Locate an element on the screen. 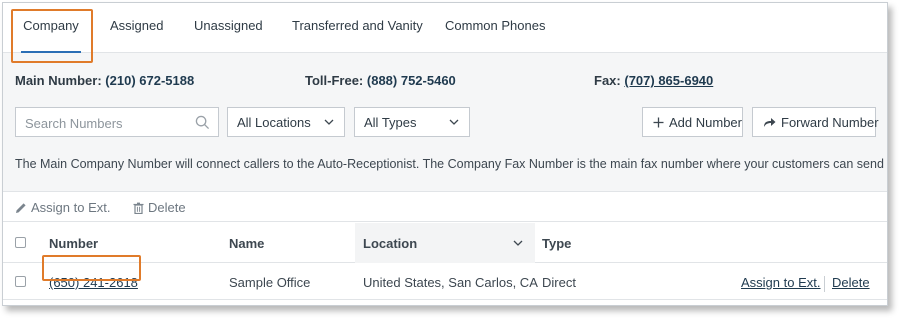 This screenshot has width=906, height=323. delete-label: Delete is located at coordinates (167, 207).